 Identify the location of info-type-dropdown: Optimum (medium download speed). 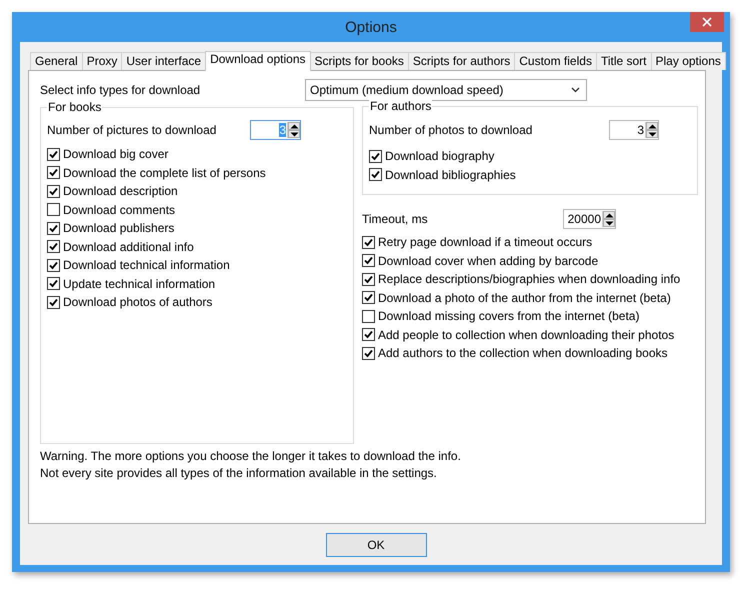
(446, 90).